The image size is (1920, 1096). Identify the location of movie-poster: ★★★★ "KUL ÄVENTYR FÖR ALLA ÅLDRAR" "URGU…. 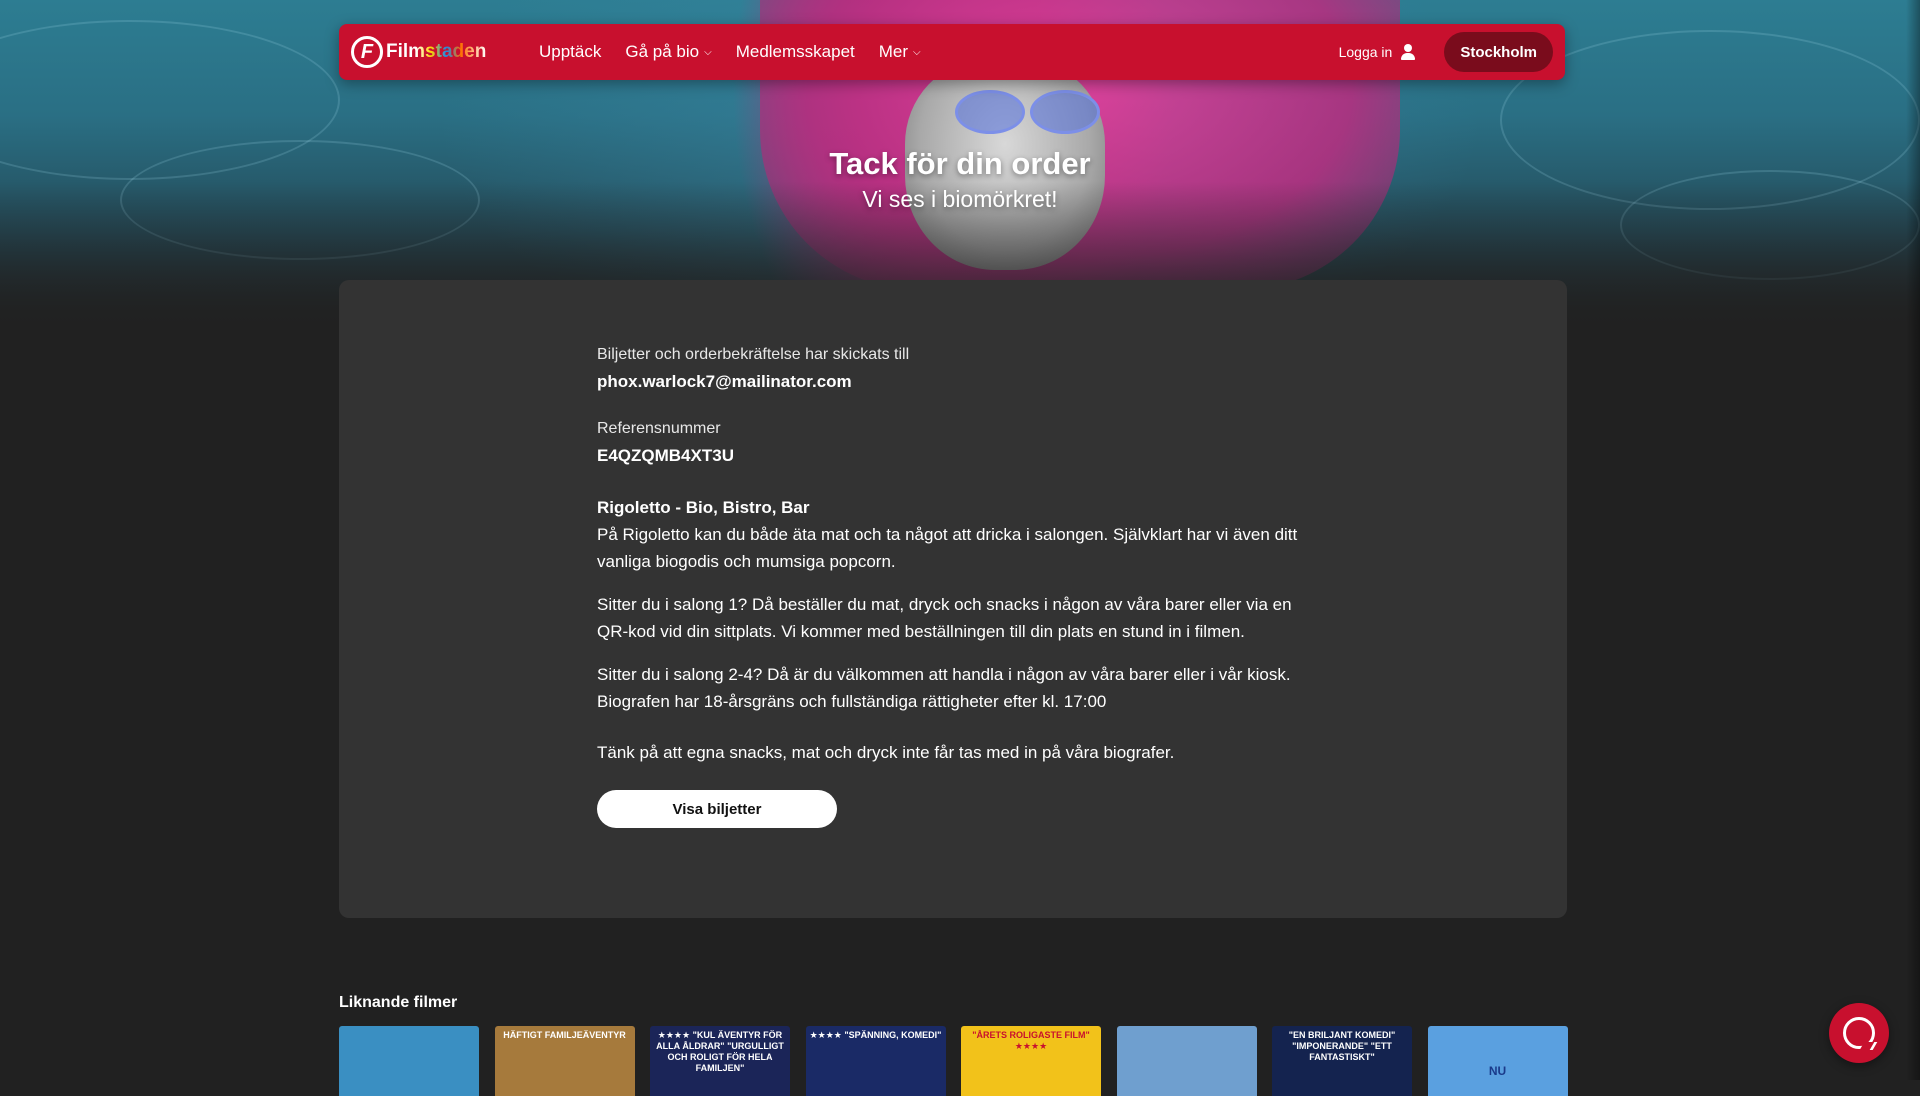
(720, 1061).